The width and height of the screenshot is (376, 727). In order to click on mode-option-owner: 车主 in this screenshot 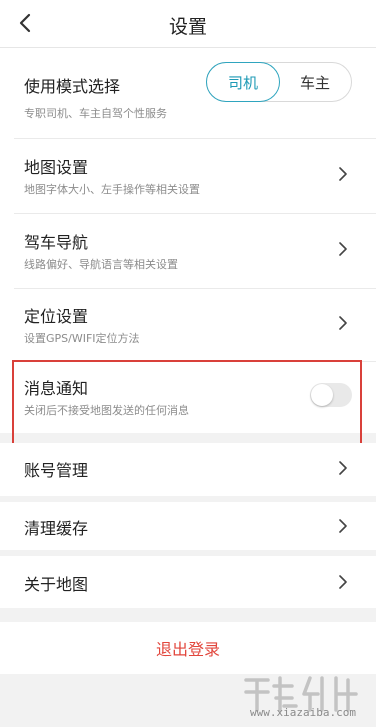, I will do `click(315, 82)`.